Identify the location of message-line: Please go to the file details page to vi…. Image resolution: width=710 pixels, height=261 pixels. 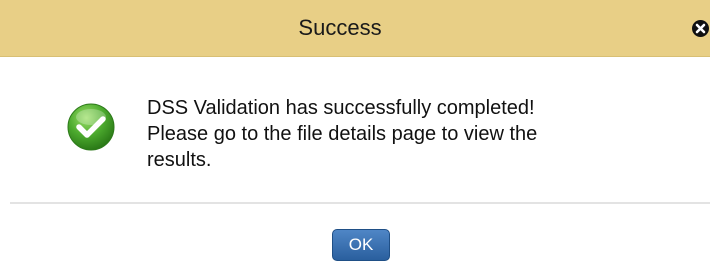
(342, 134).